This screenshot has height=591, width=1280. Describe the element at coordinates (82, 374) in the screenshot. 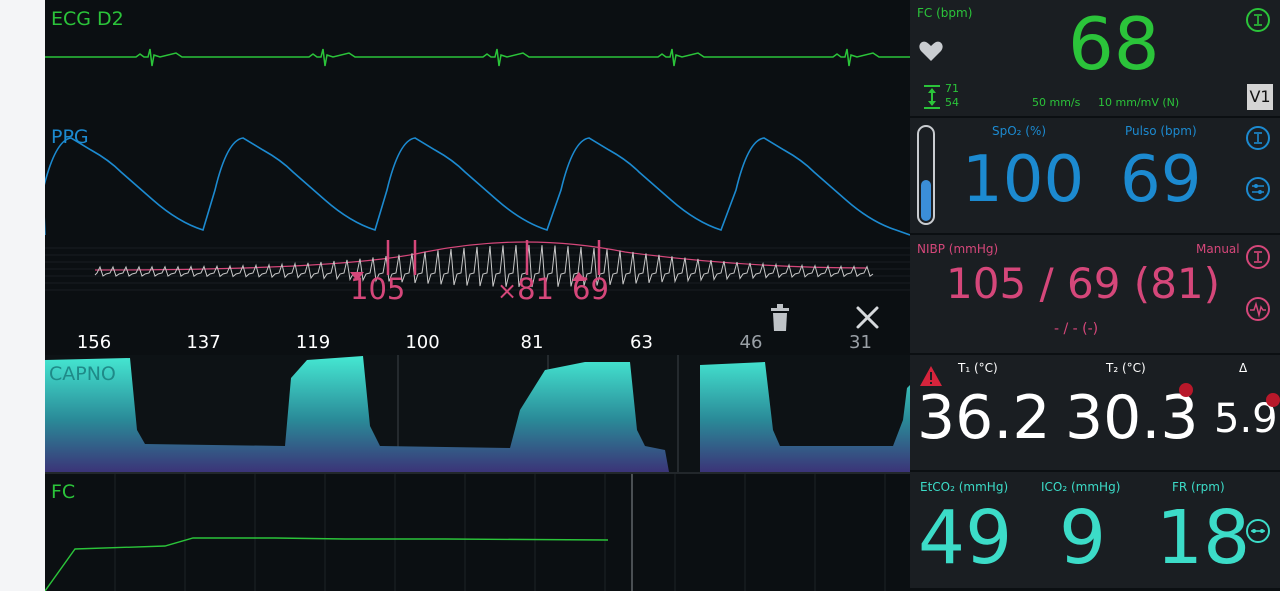

I see `capno-label: CAPNO` at that location.